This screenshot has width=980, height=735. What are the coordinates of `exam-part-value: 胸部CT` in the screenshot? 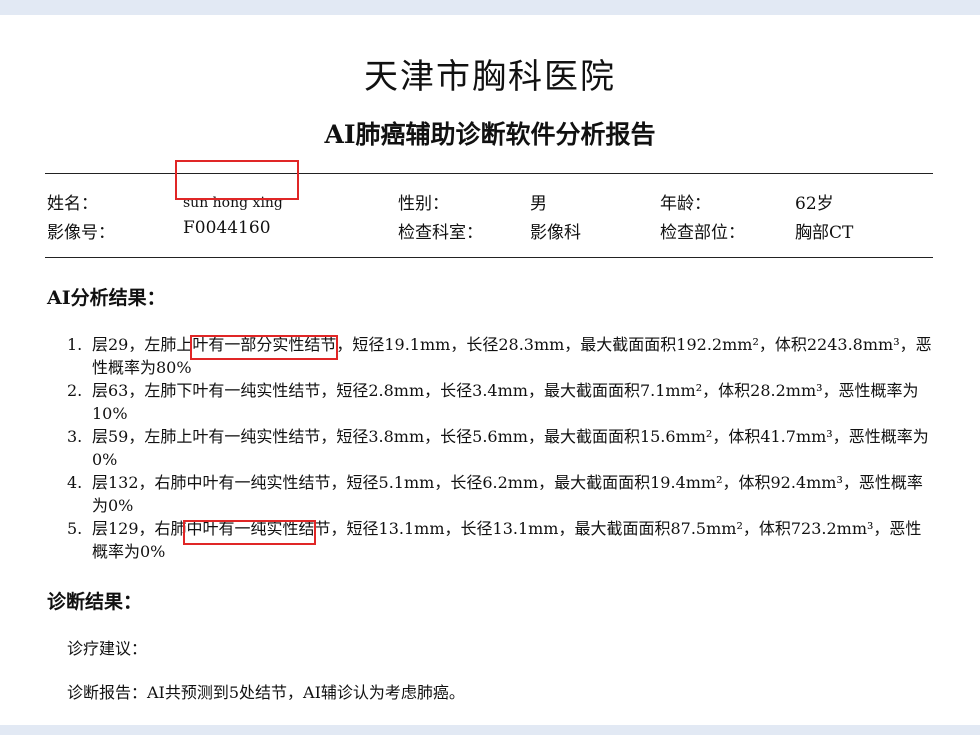 It's located at (824, 233).